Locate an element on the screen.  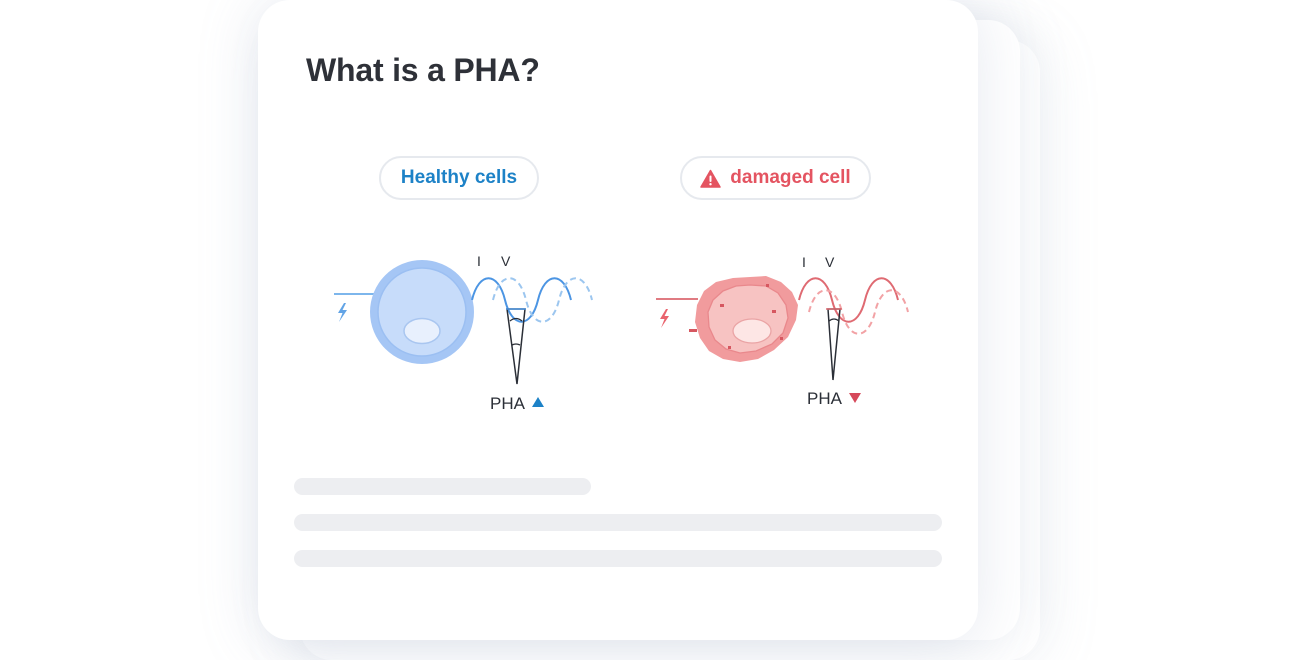
damaged-current-label: I is located at coordinates (804, 262).